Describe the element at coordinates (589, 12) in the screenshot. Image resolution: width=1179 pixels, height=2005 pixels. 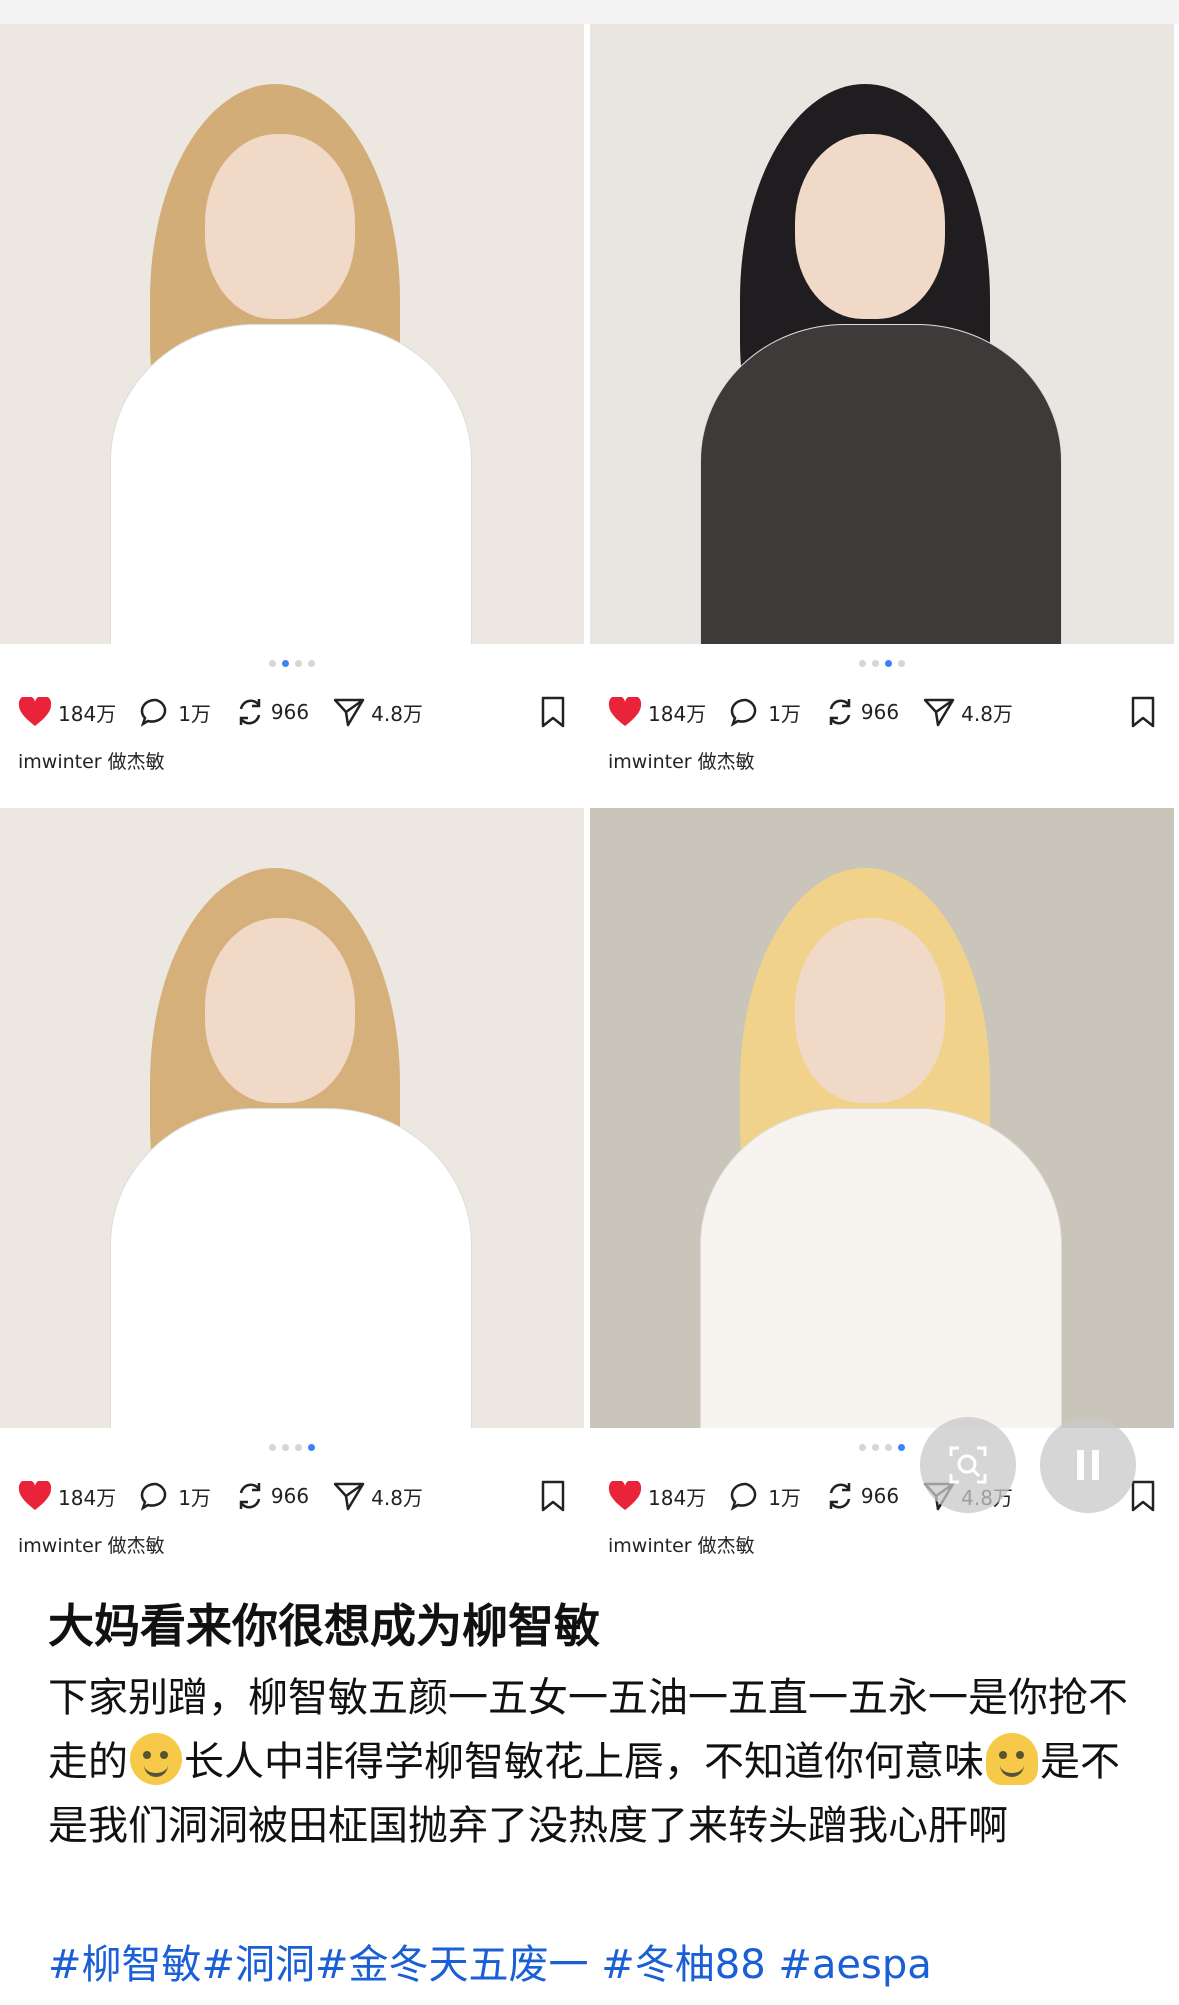
I see `top-strip` at that location.